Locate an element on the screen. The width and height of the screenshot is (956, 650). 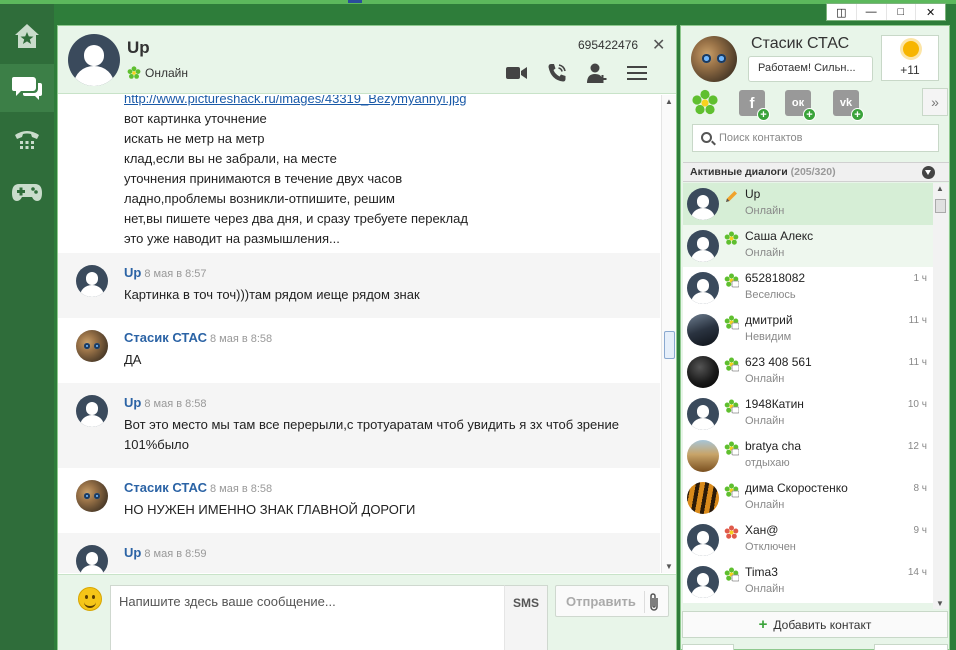
weather-temperature: +11 is located at coordinates (910, 70).